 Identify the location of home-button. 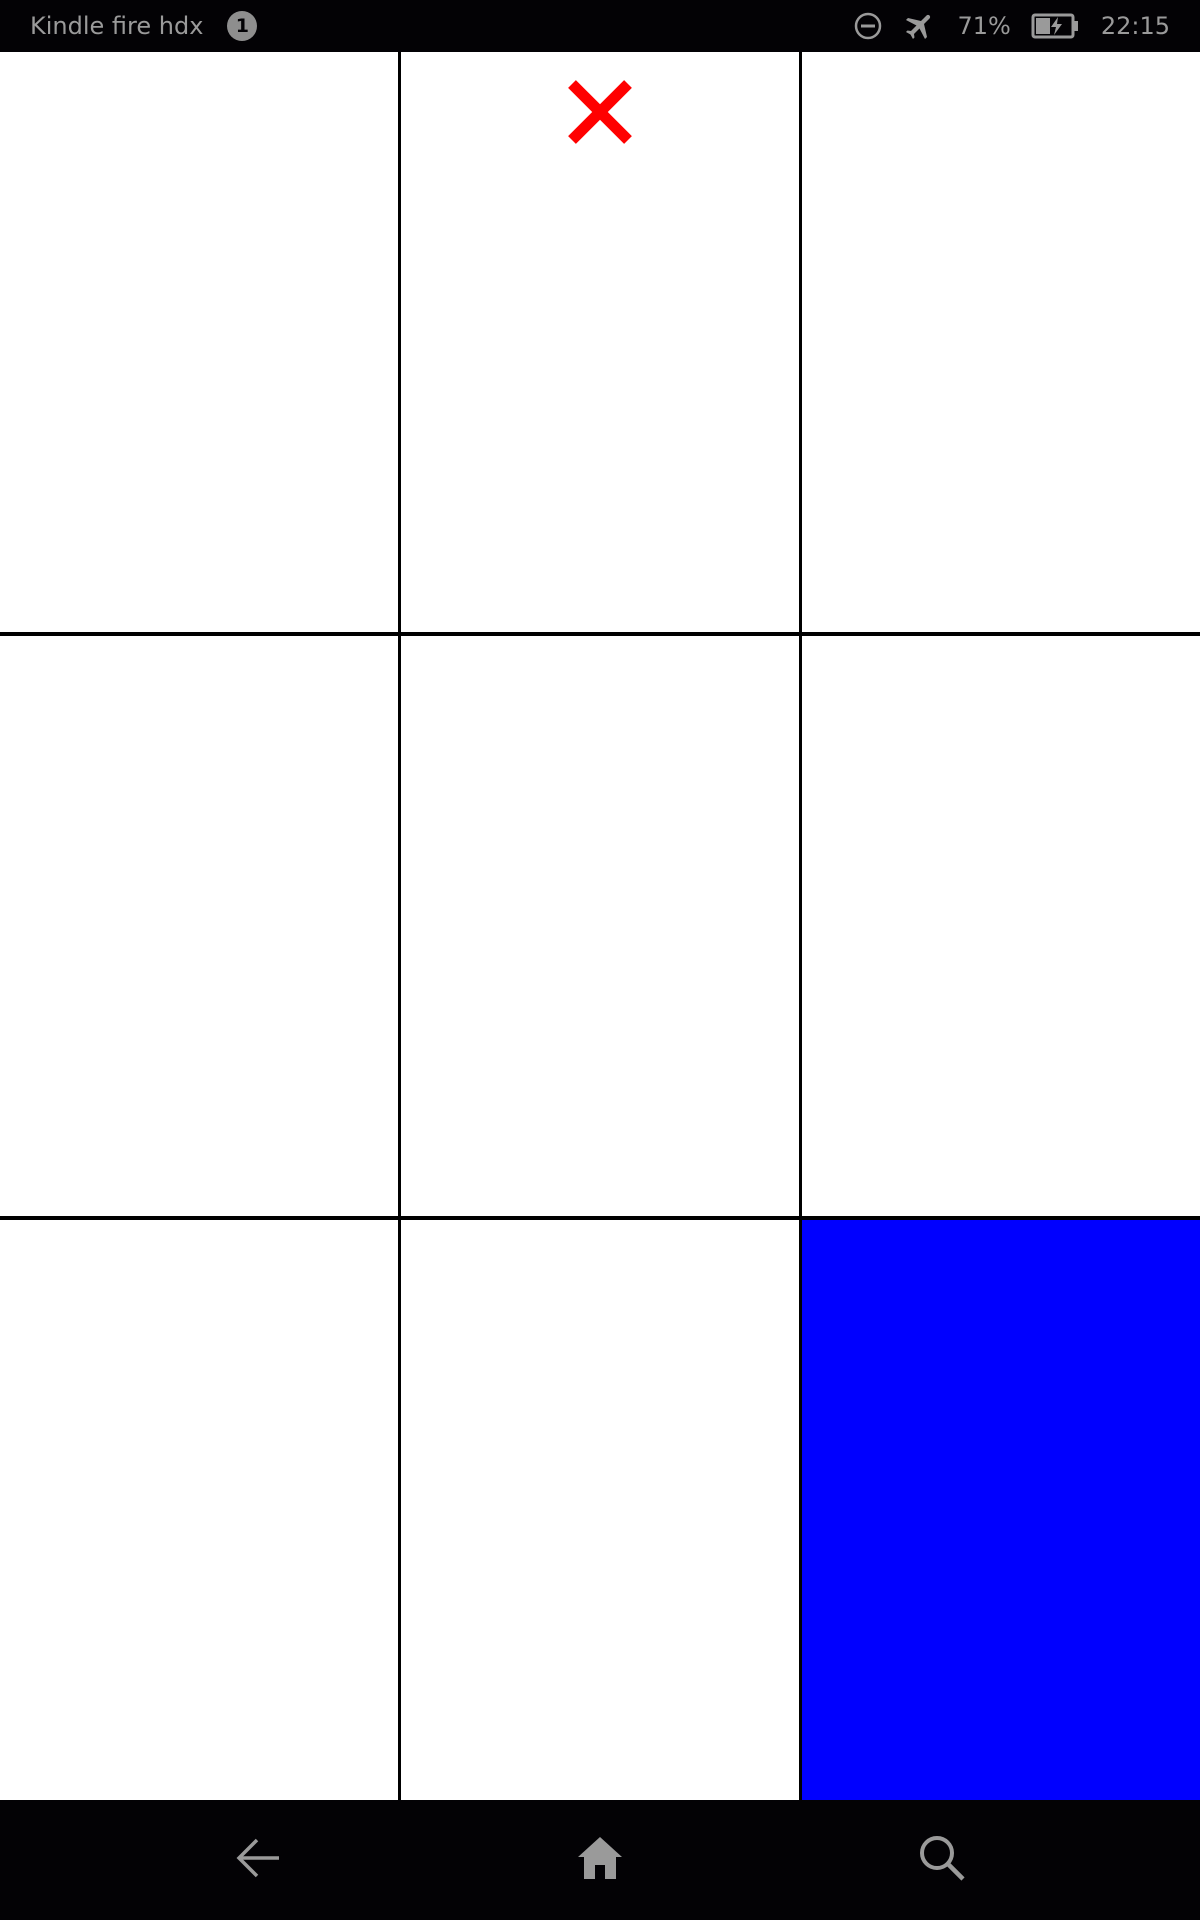
(600, 1860).